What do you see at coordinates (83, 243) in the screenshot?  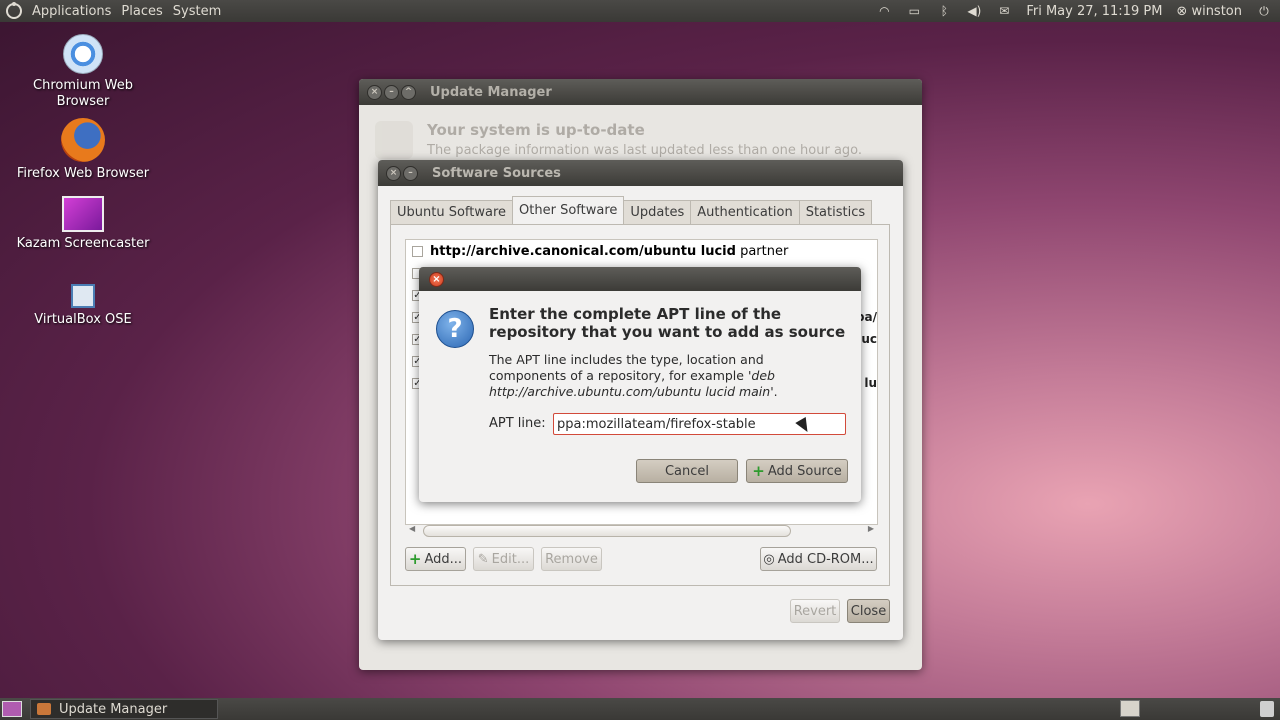 I see `desktop-icon-label: Kazam Screencaster` at bounding box center [83, 243].